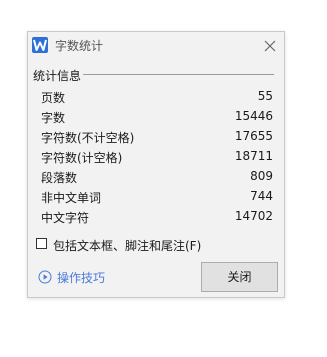 Image resolution: width=327 pixels, height=357 pixels. I want to click on stat-value: 17655, so click(253, 136).